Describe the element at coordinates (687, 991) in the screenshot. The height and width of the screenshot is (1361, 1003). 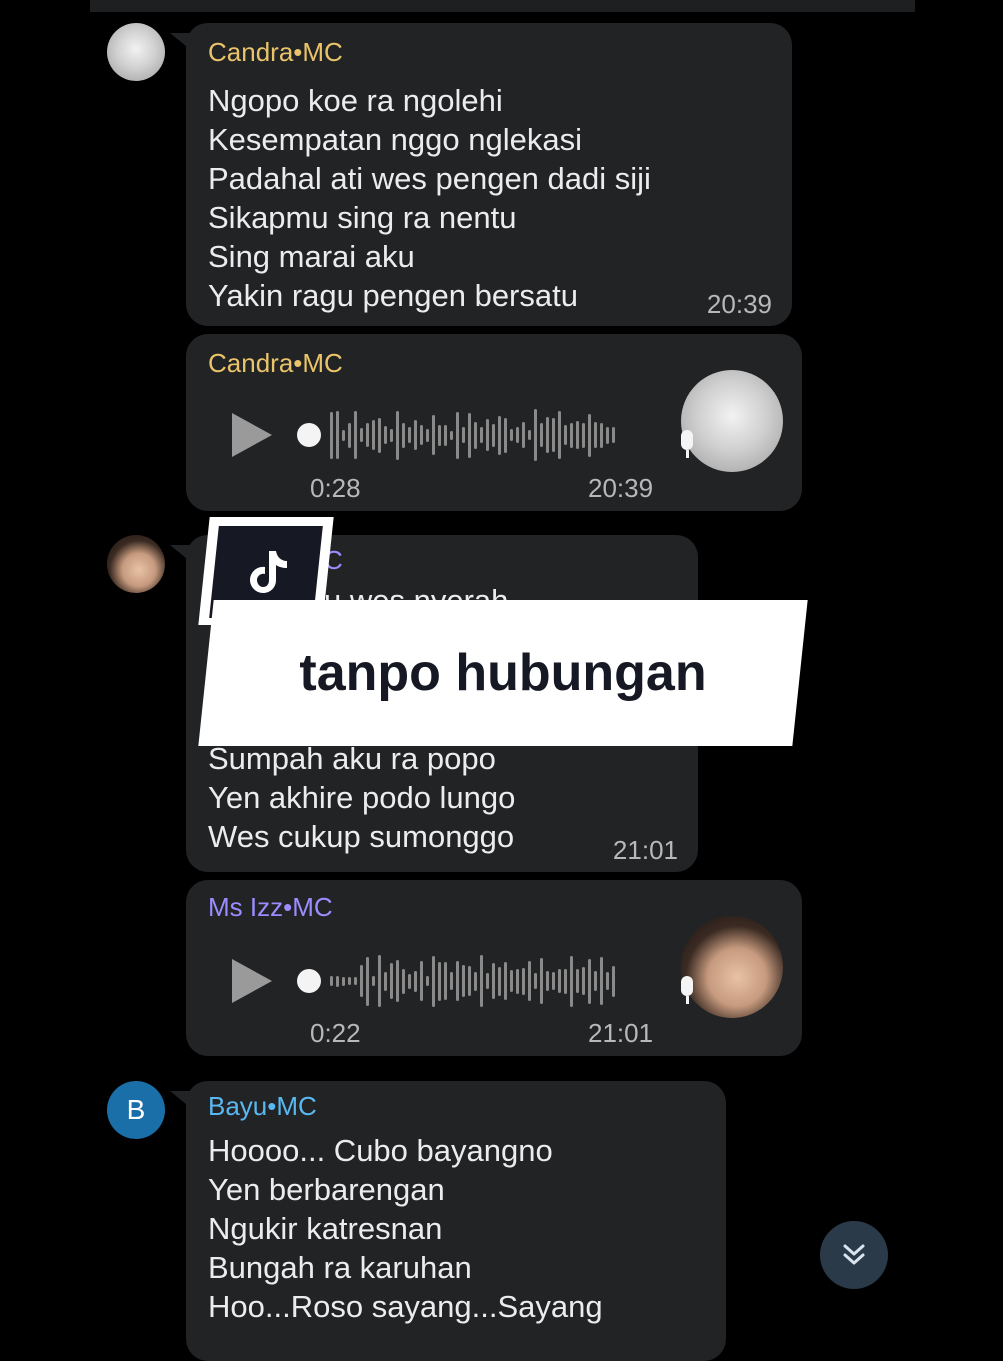
I see `microphone-icon` at that location.